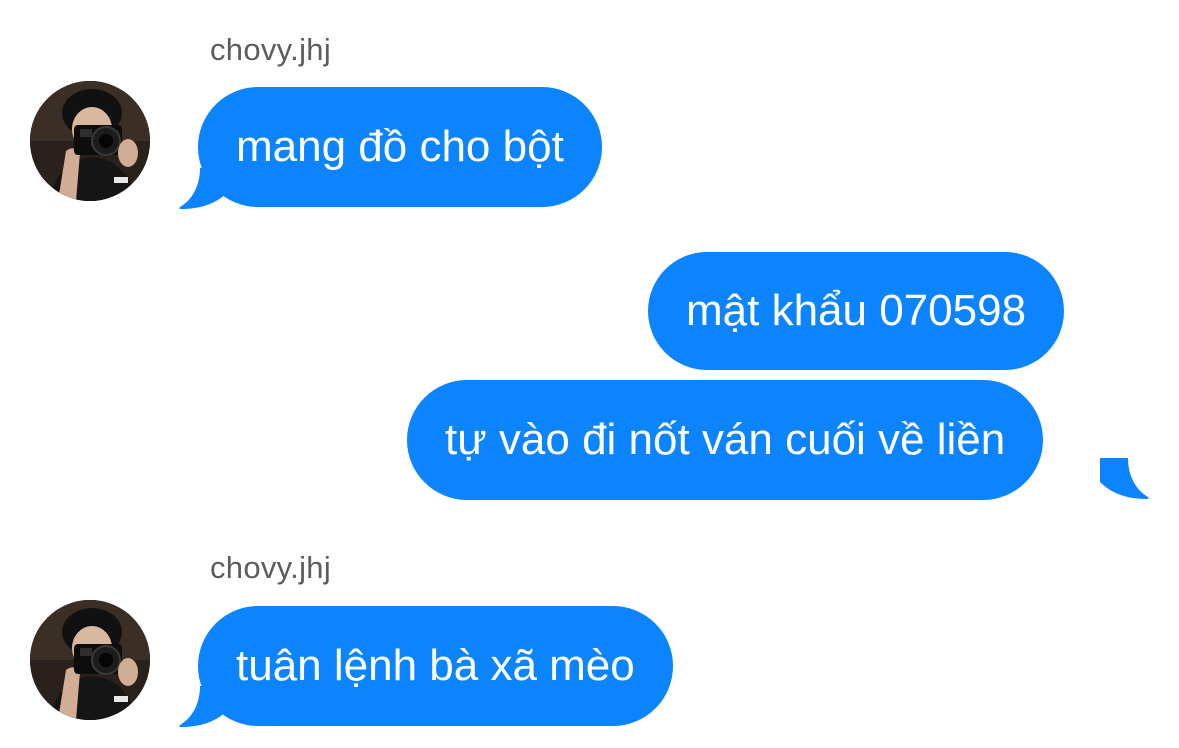 Image resolution: width=1179 pixels, height=748 pixels. I want to click on message-text: mật khẩu 070598, so click(856, 310).